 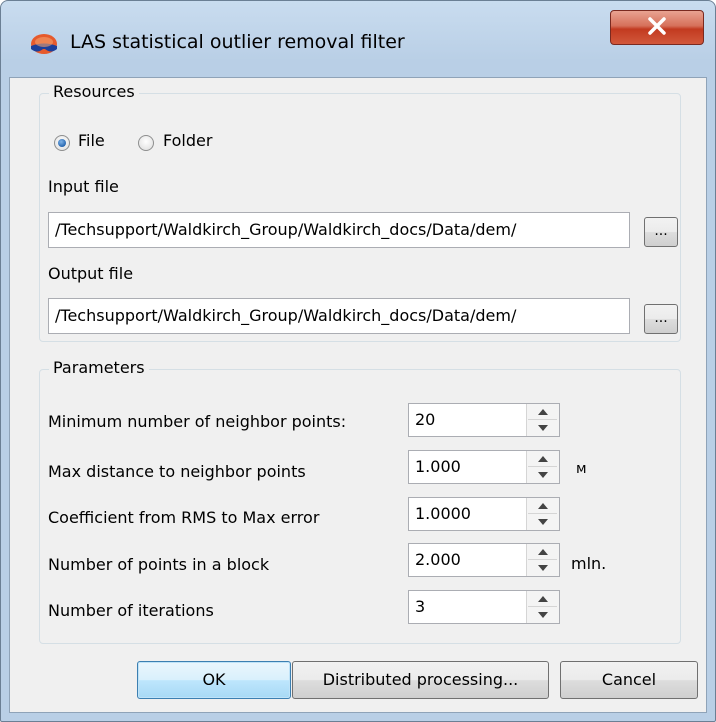 I want to click on radio-selected-dot, so click(x=62, y=143).